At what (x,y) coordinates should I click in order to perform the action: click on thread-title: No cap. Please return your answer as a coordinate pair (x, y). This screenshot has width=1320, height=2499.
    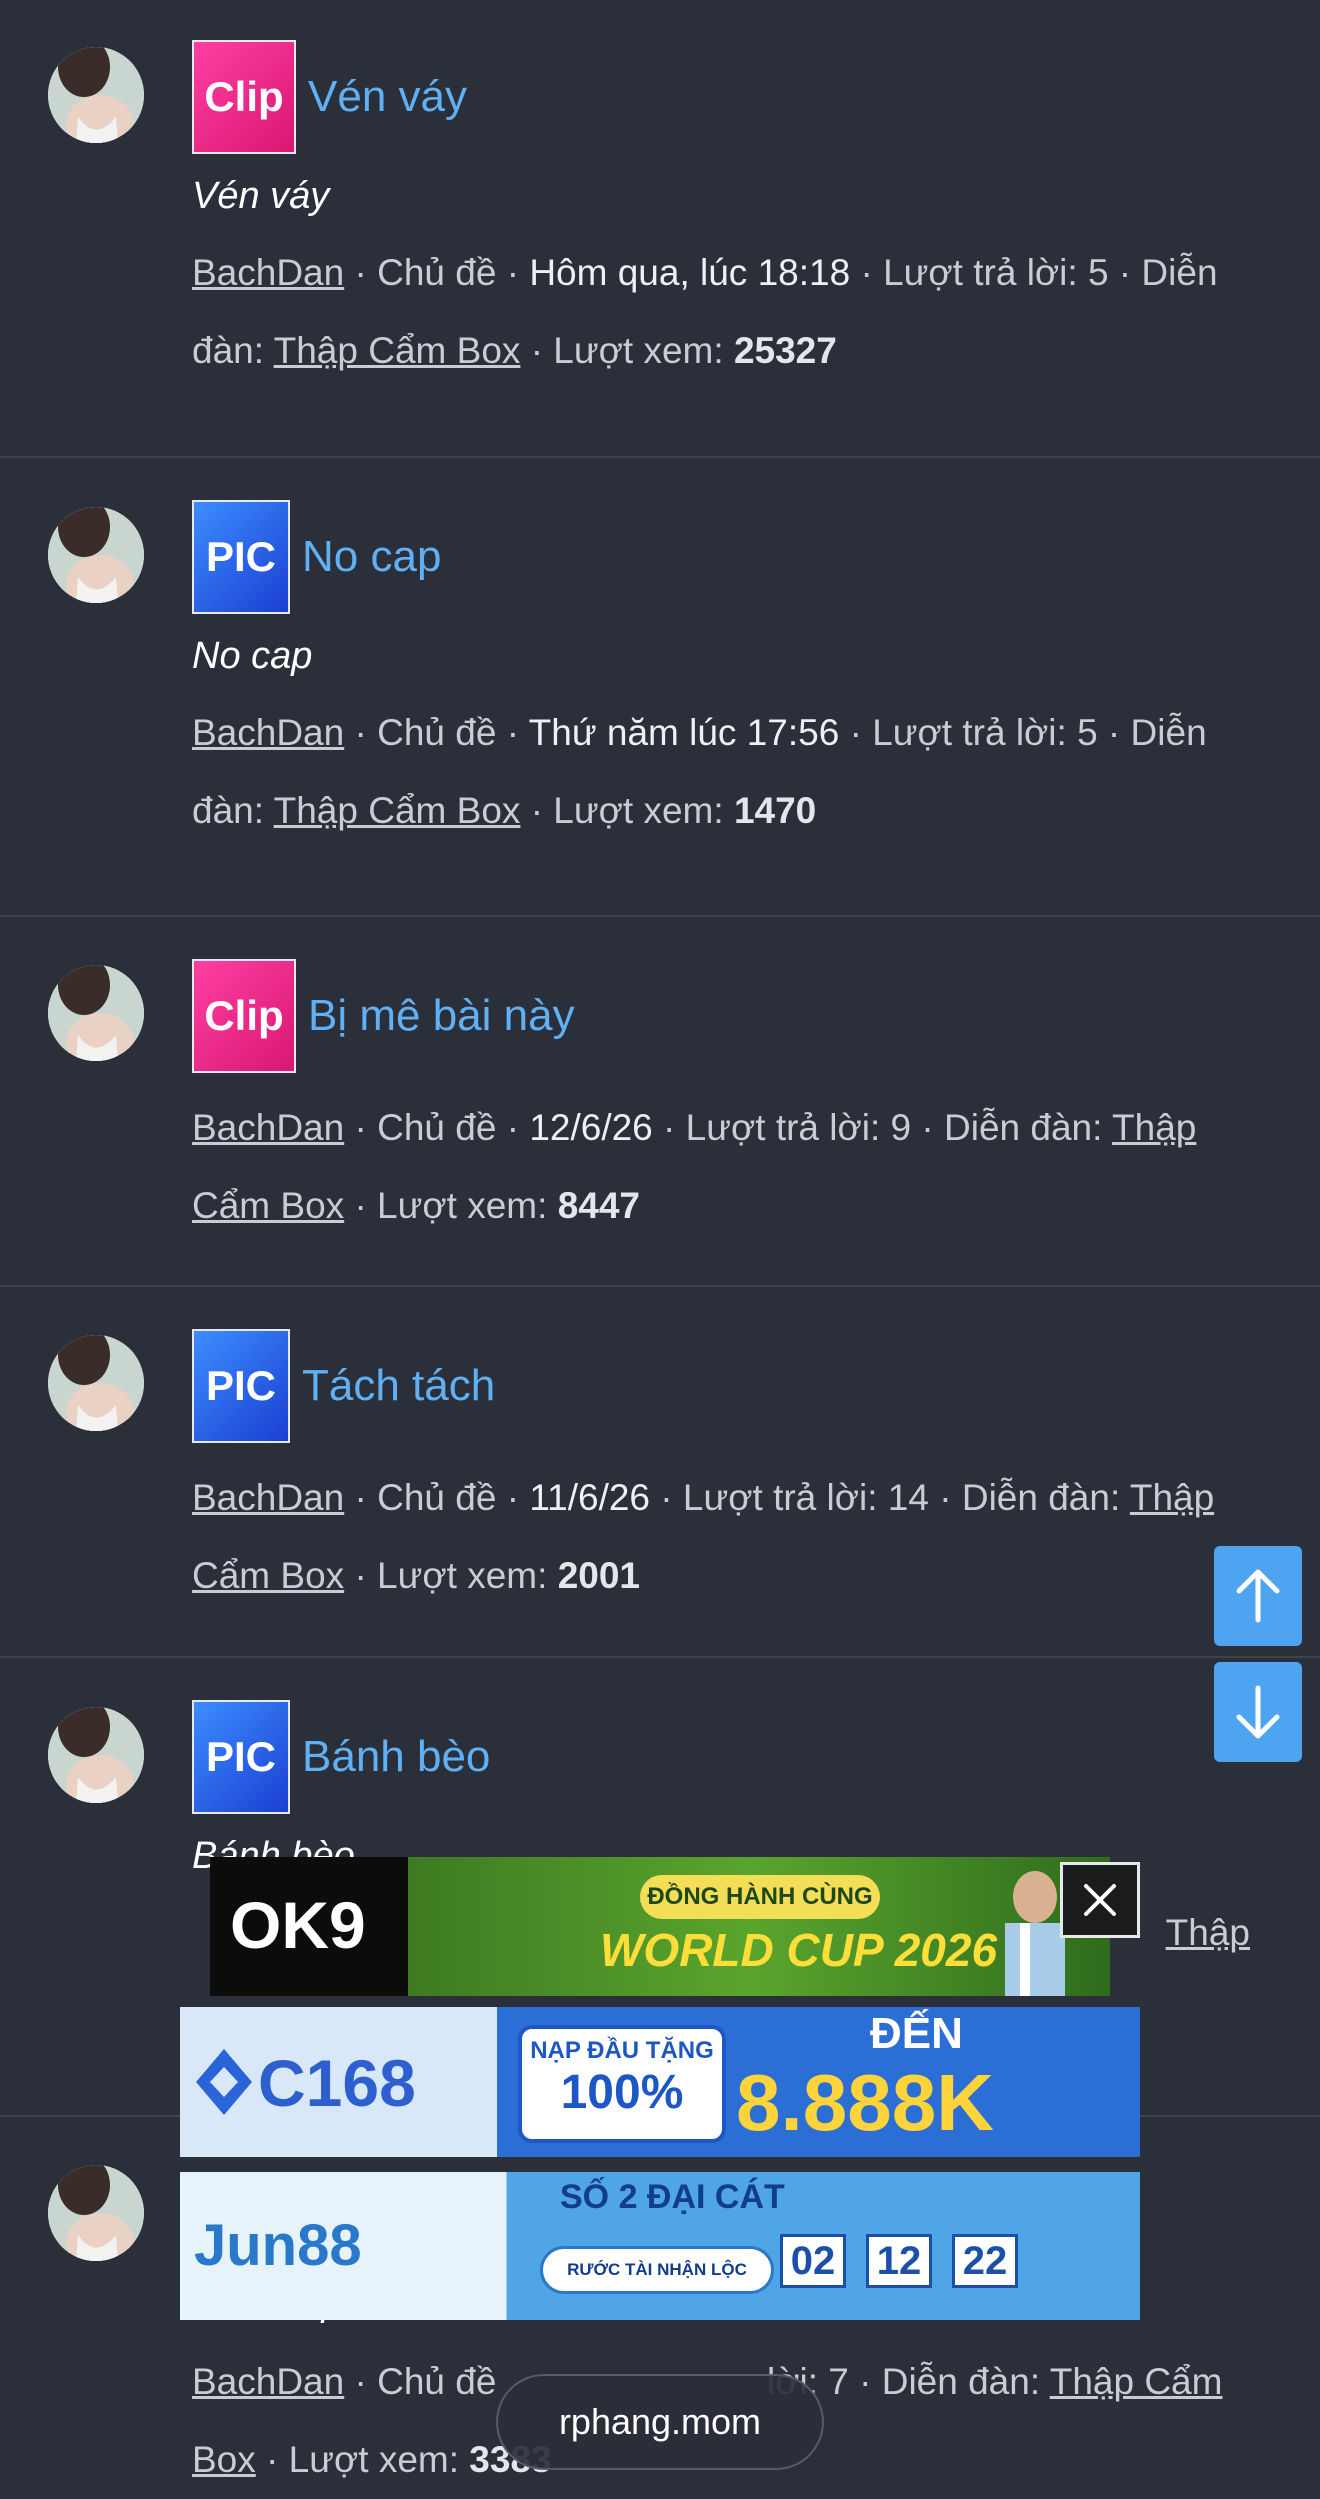
    Looking at the image, I should click on (371, 557).